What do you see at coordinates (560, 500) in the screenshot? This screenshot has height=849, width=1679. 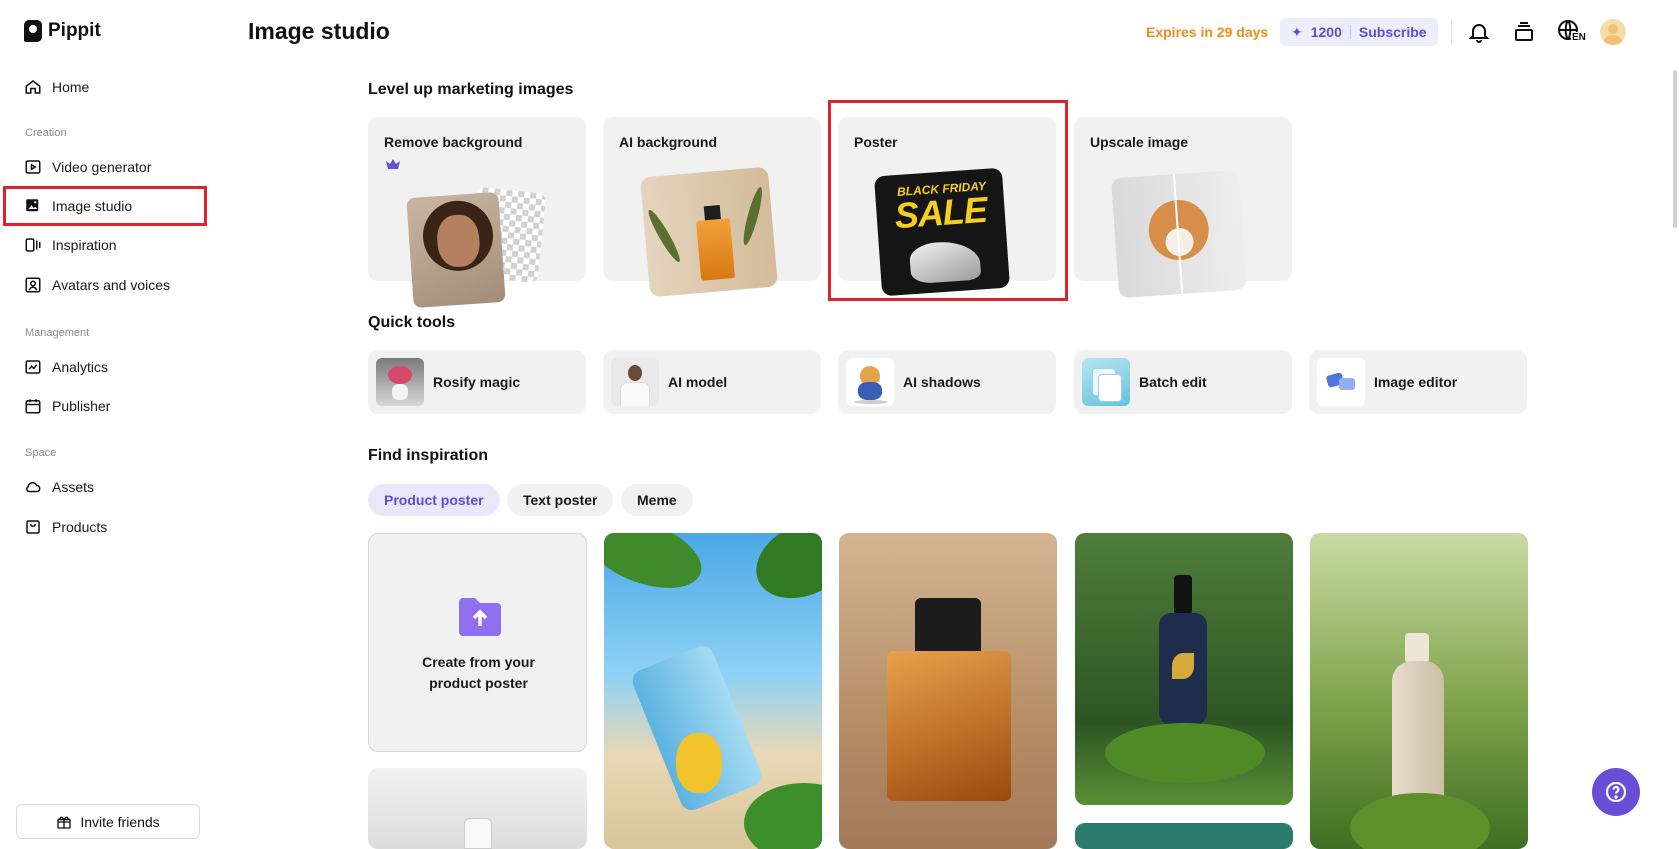 I see `filter-chip-text-poster: Text poster` at bounding box center [560, 500].